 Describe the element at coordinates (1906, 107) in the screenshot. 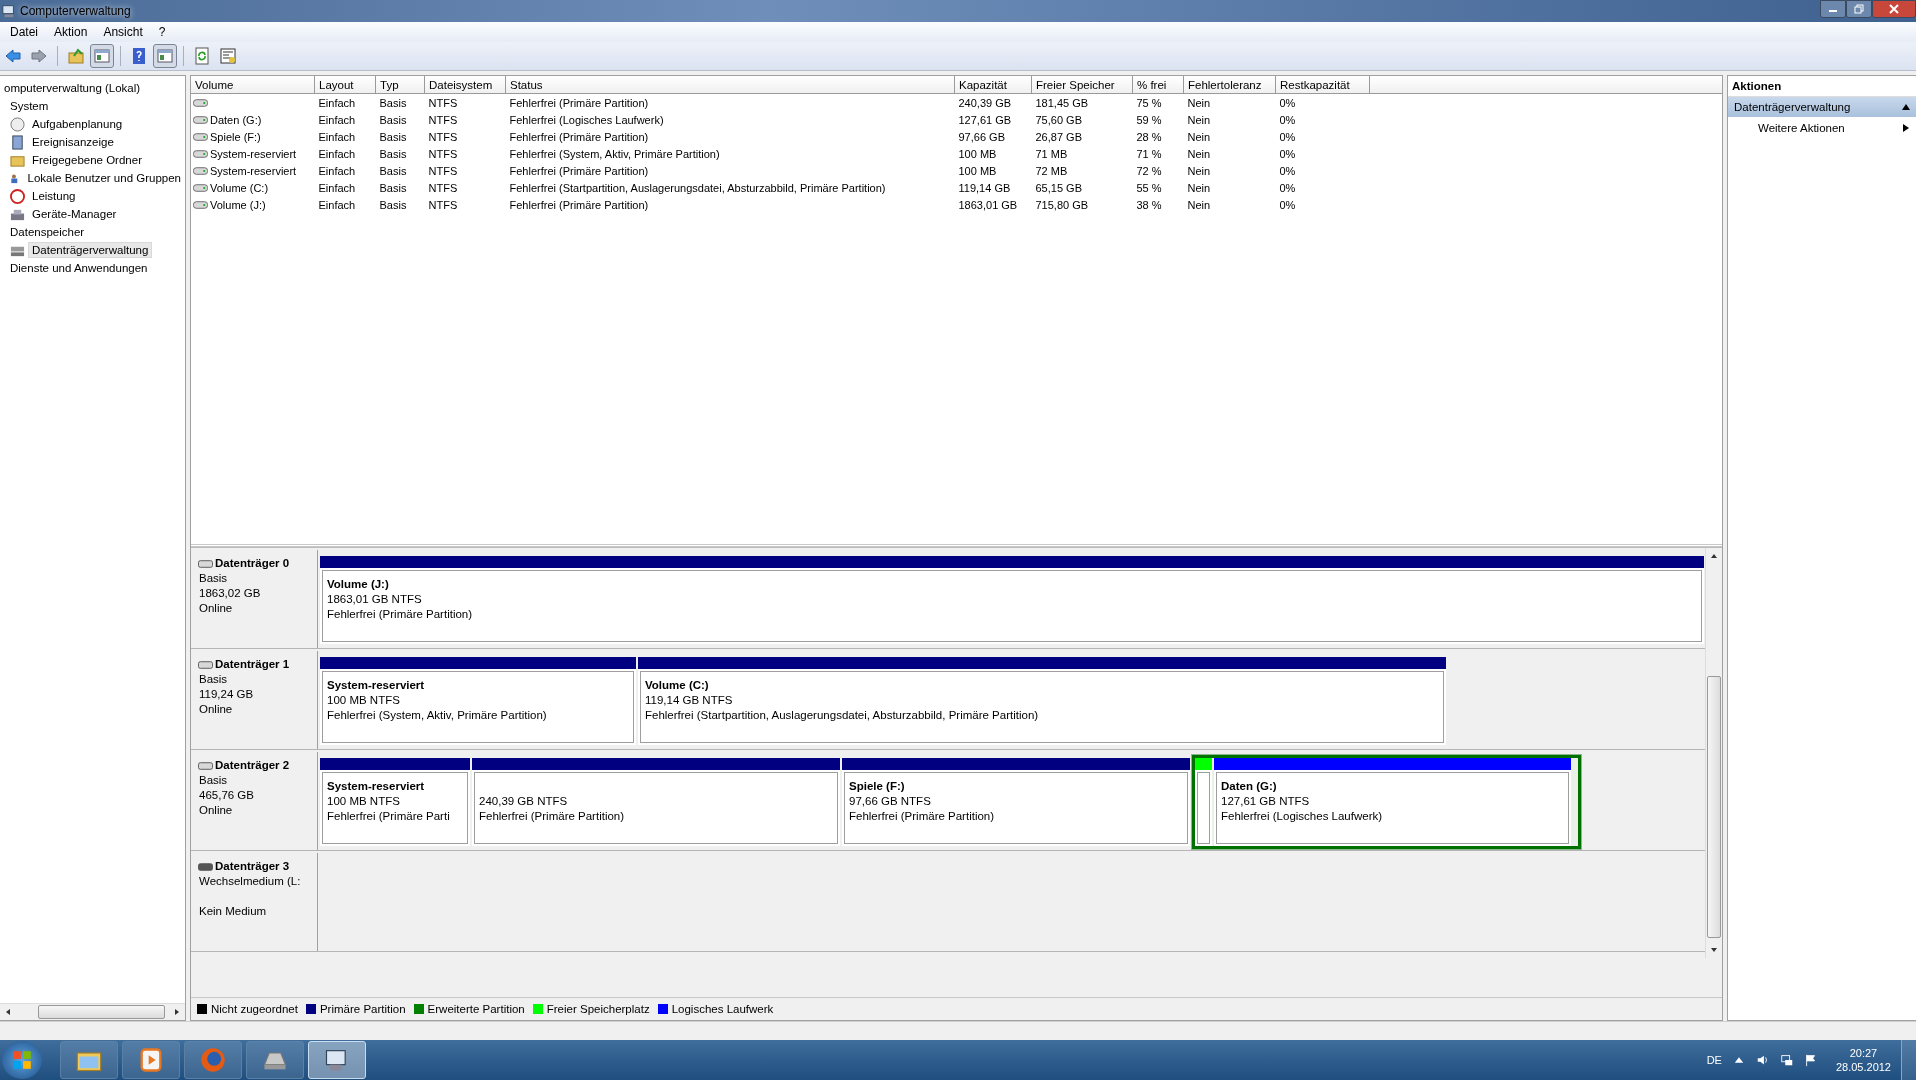

I see `collapse-icon` at that location.